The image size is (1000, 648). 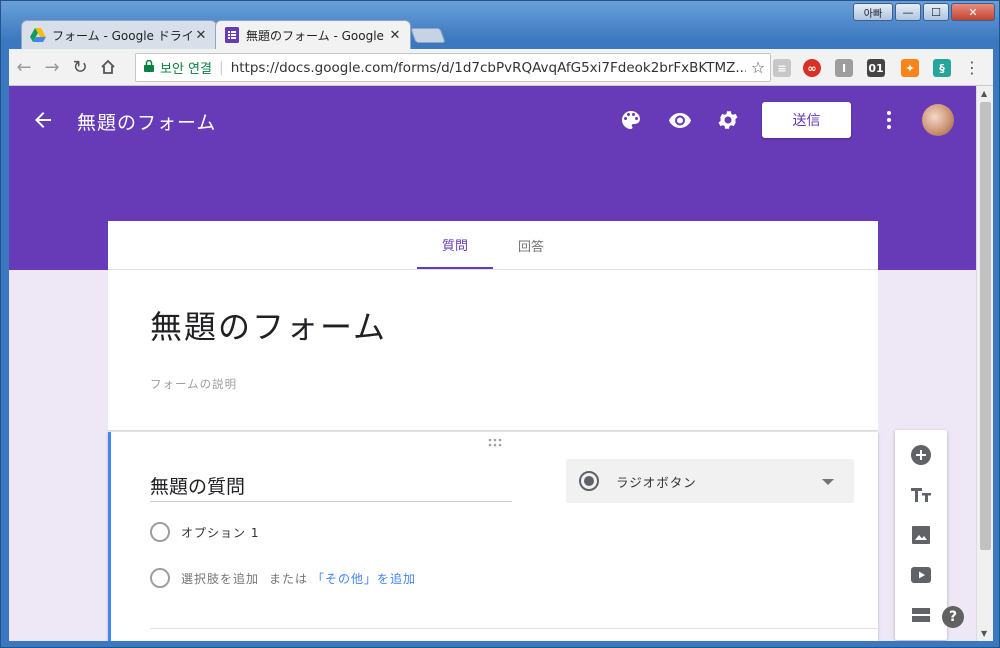 I want to click on bookmark-star-icon: ☆, so click(x=758, y=67).